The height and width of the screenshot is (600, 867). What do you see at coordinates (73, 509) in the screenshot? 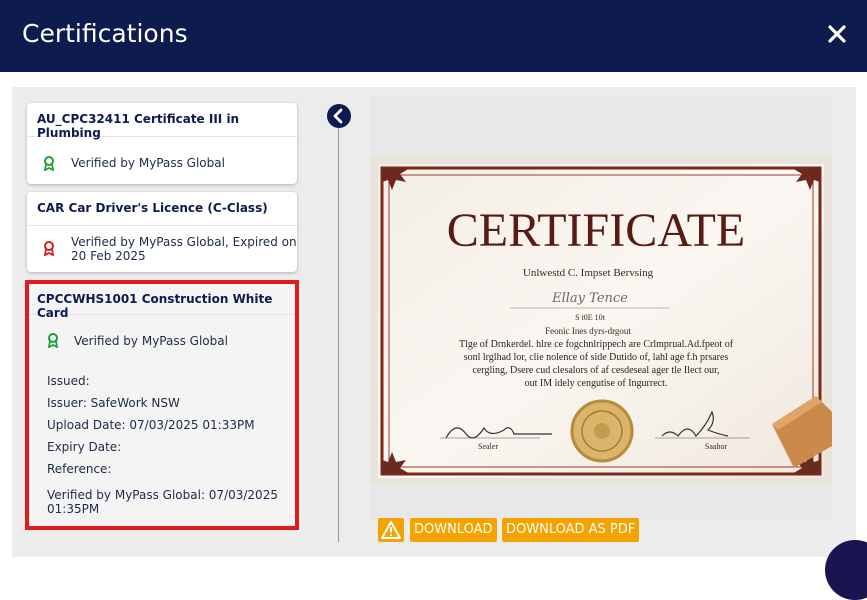
I see `verified-date-line: 01:35PM` at bounding box center [73, 509].